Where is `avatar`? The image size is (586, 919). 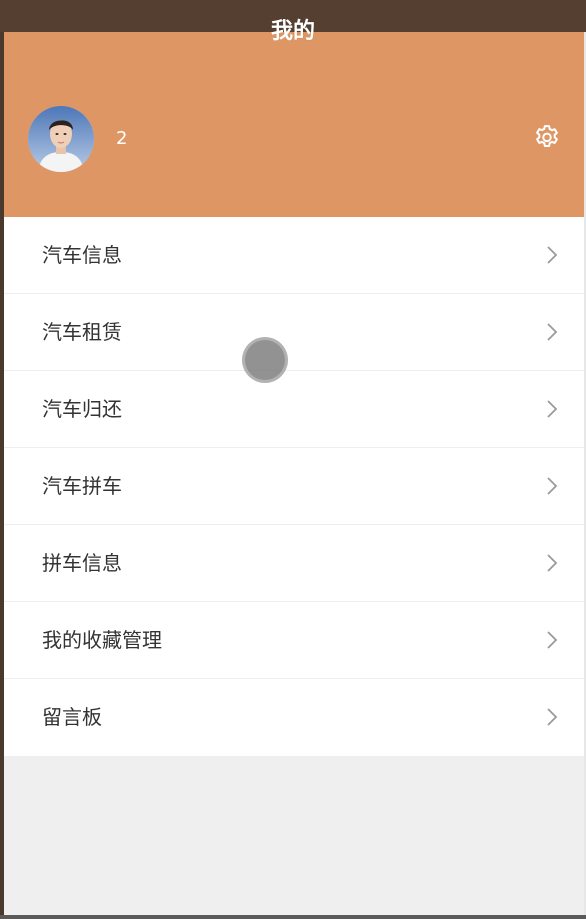 avatar is located at coordinates (61, 139).